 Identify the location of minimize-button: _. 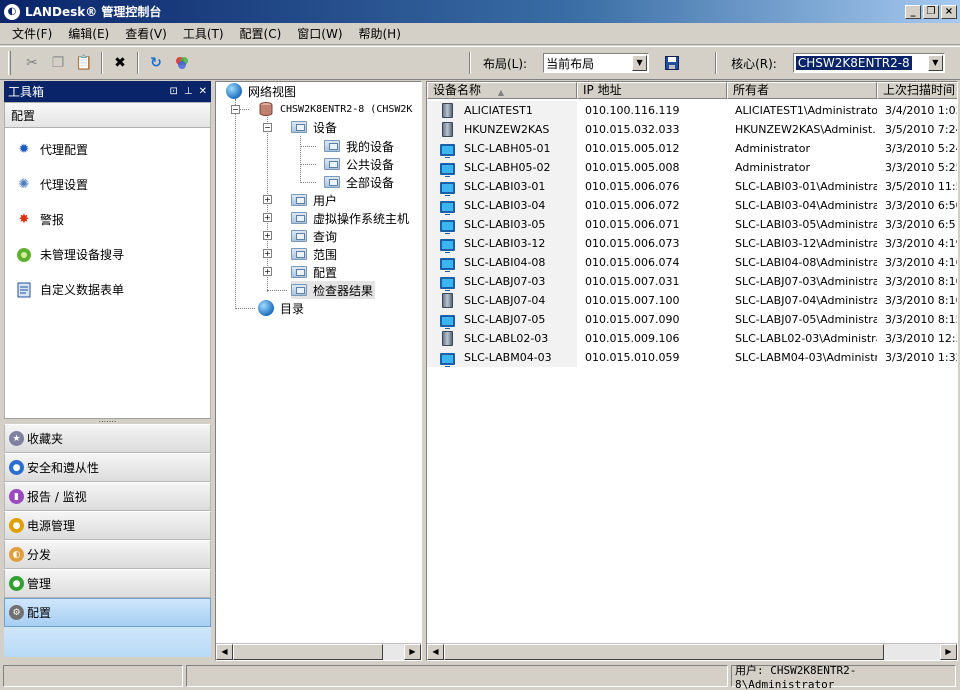
(913, 11).